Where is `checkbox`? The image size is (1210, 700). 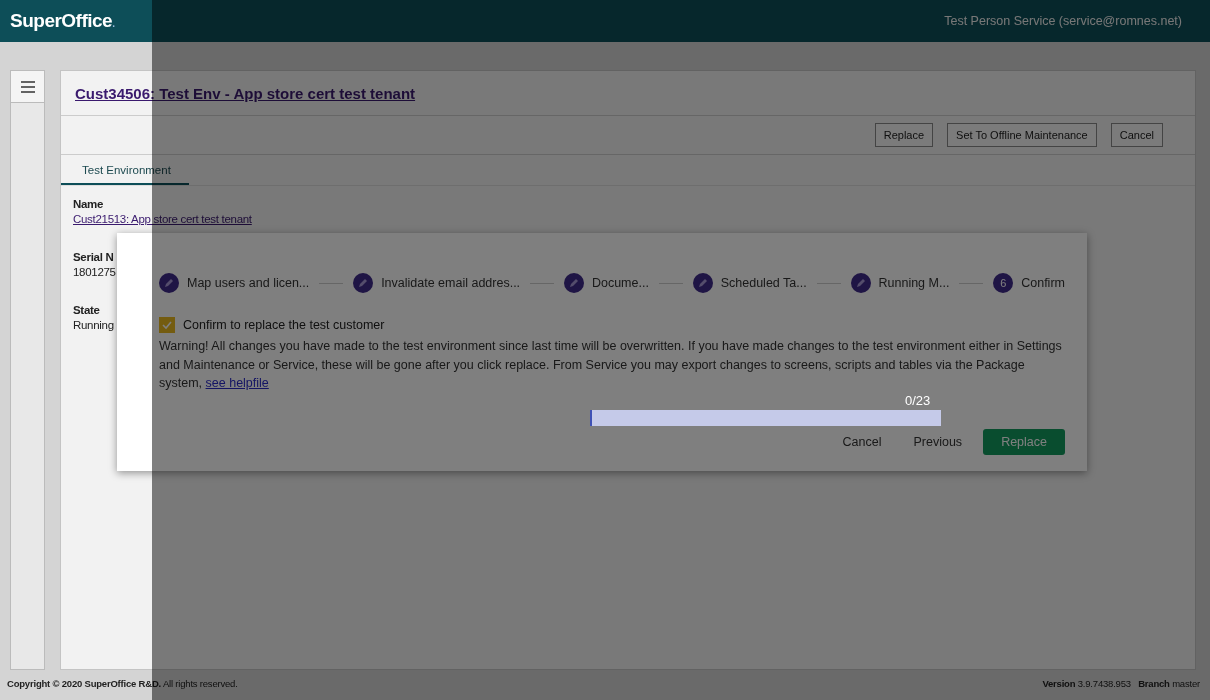 checkbox is located at coordinates (167, 325).